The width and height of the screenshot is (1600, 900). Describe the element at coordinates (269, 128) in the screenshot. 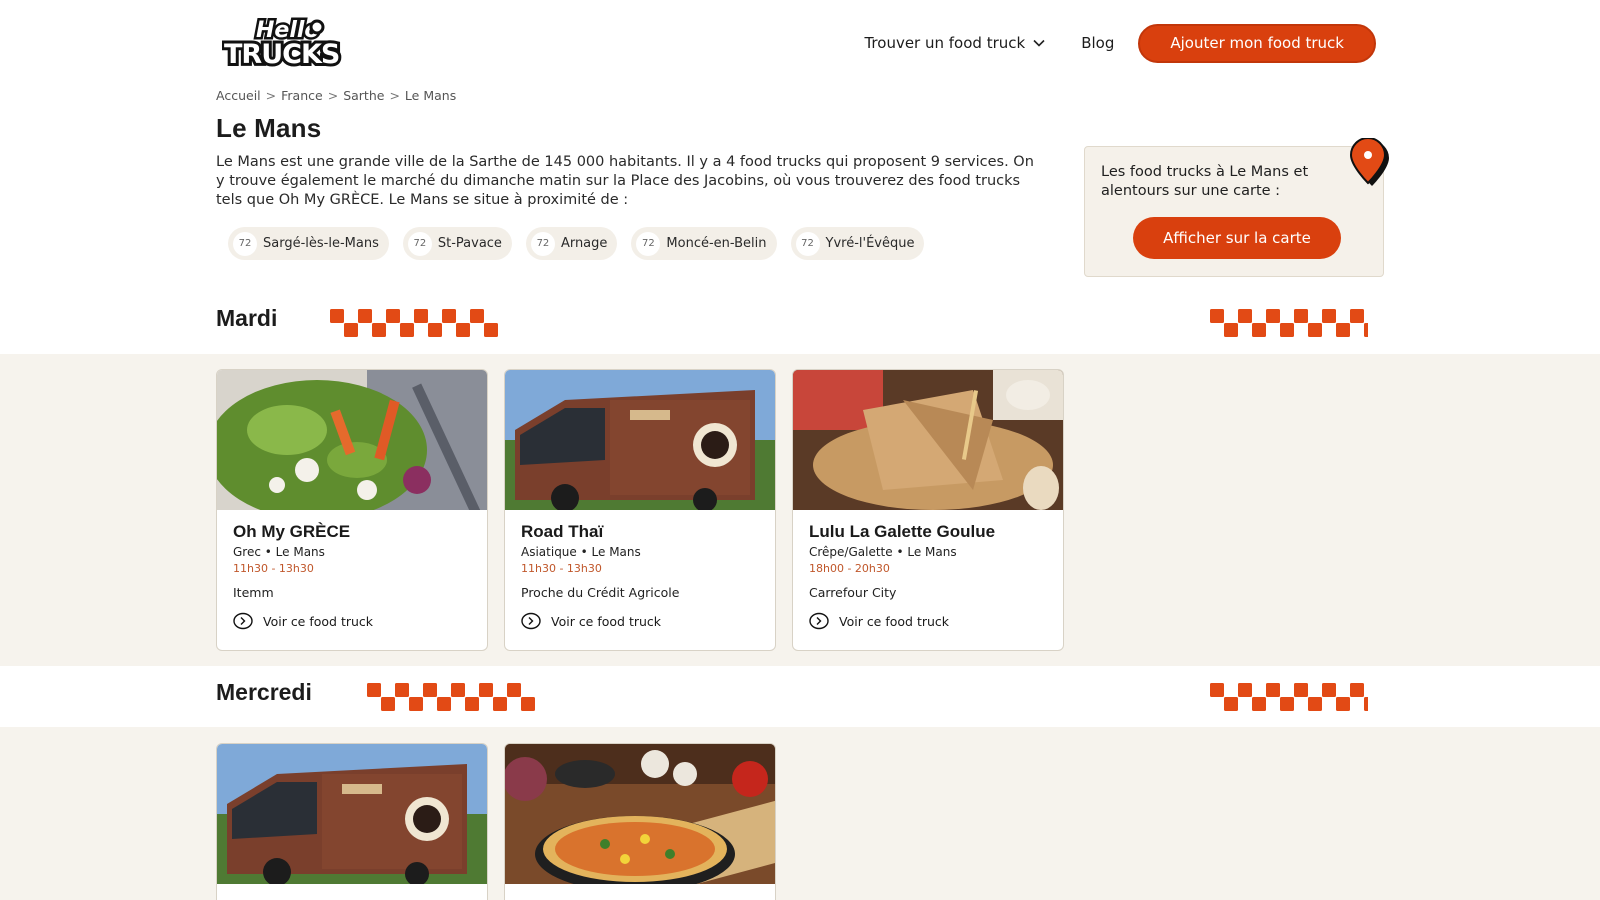

I see `page-title: Le Mans` at that location.